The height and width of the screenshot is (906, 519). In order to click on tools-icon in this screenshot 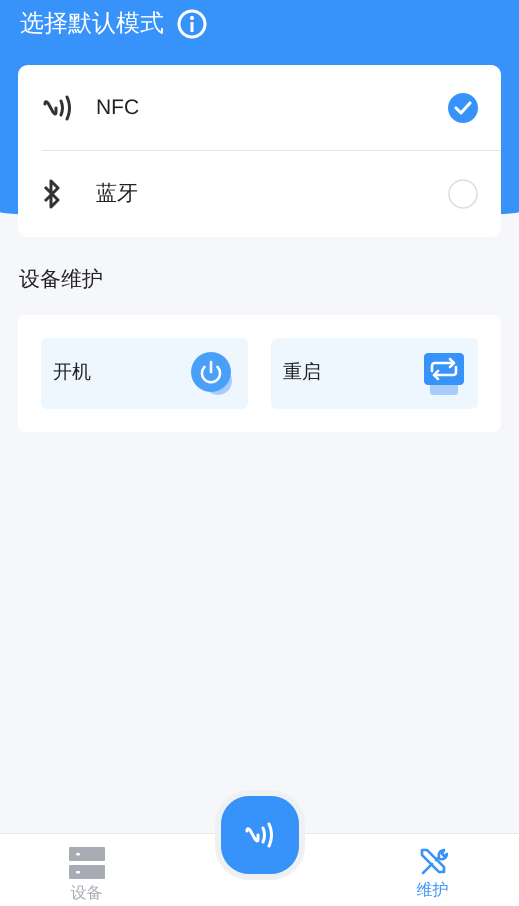, I will do `click(433, 862)`.